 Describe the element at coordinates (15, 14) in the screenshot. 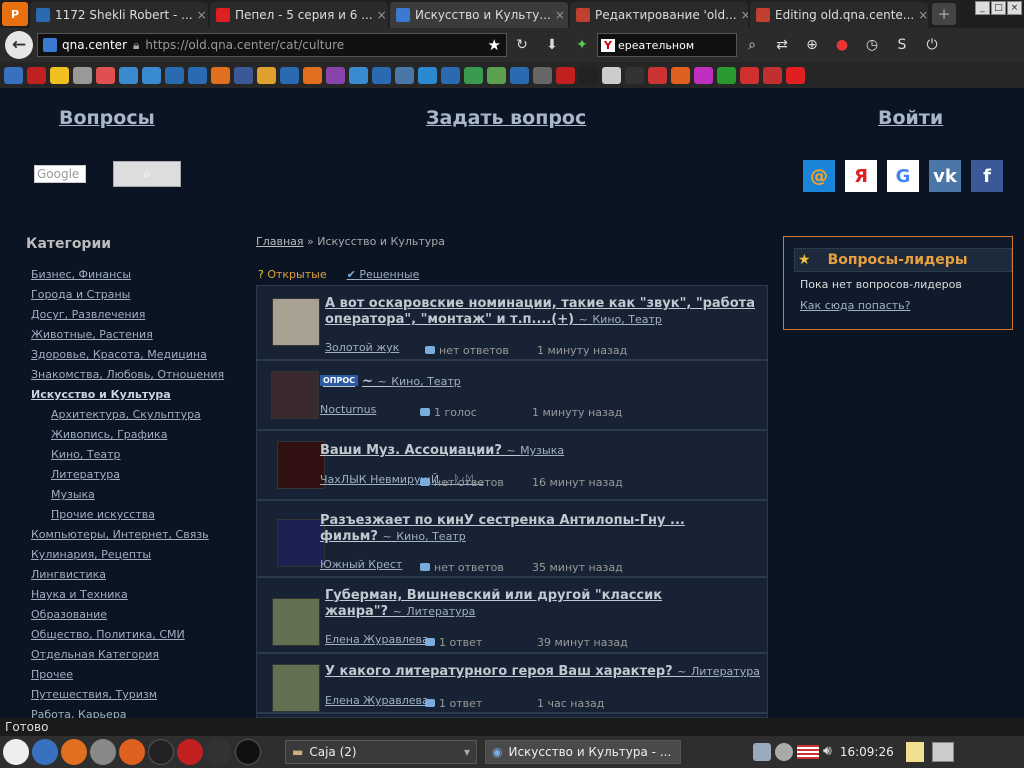

I see `browser-menu-button: P` at that location.